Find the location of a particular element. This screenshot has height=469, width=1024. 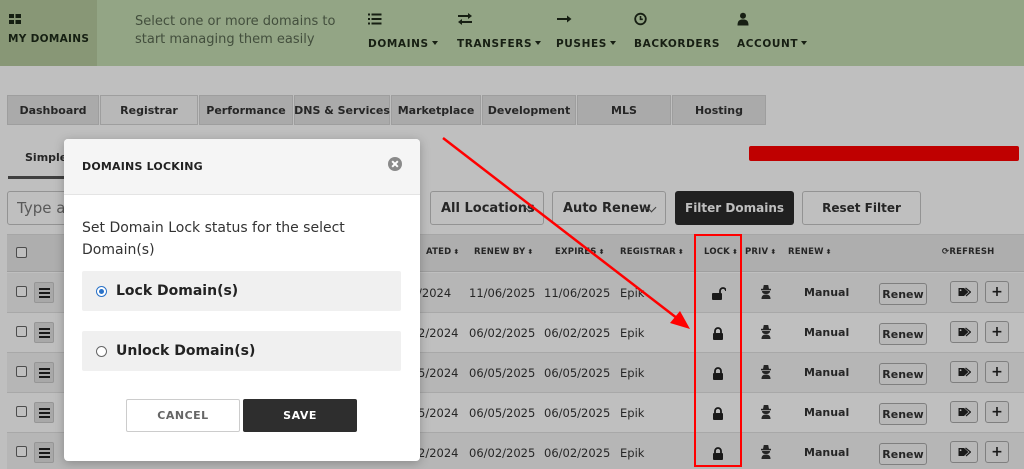

unlock-domains-radio is located at coordinates (101, 351).